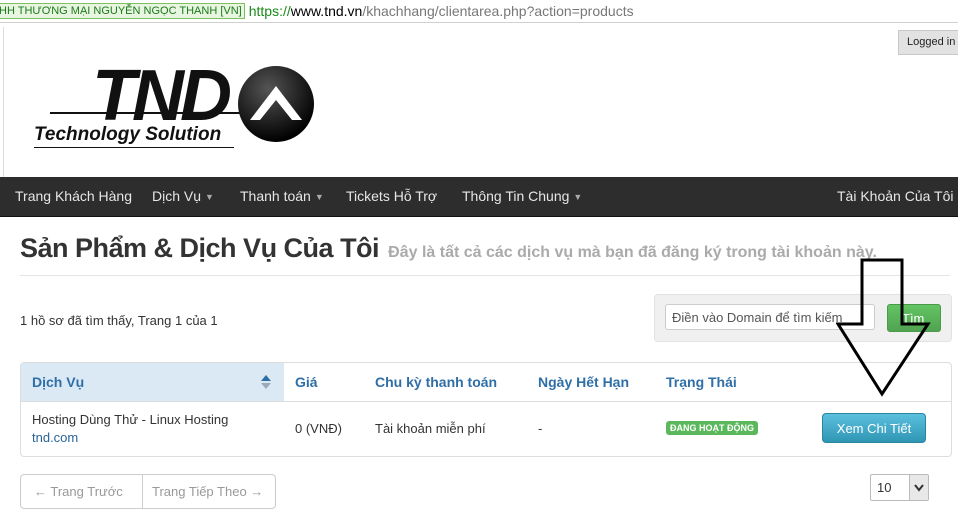  I want to click on pager-divider, so click(142, 491).